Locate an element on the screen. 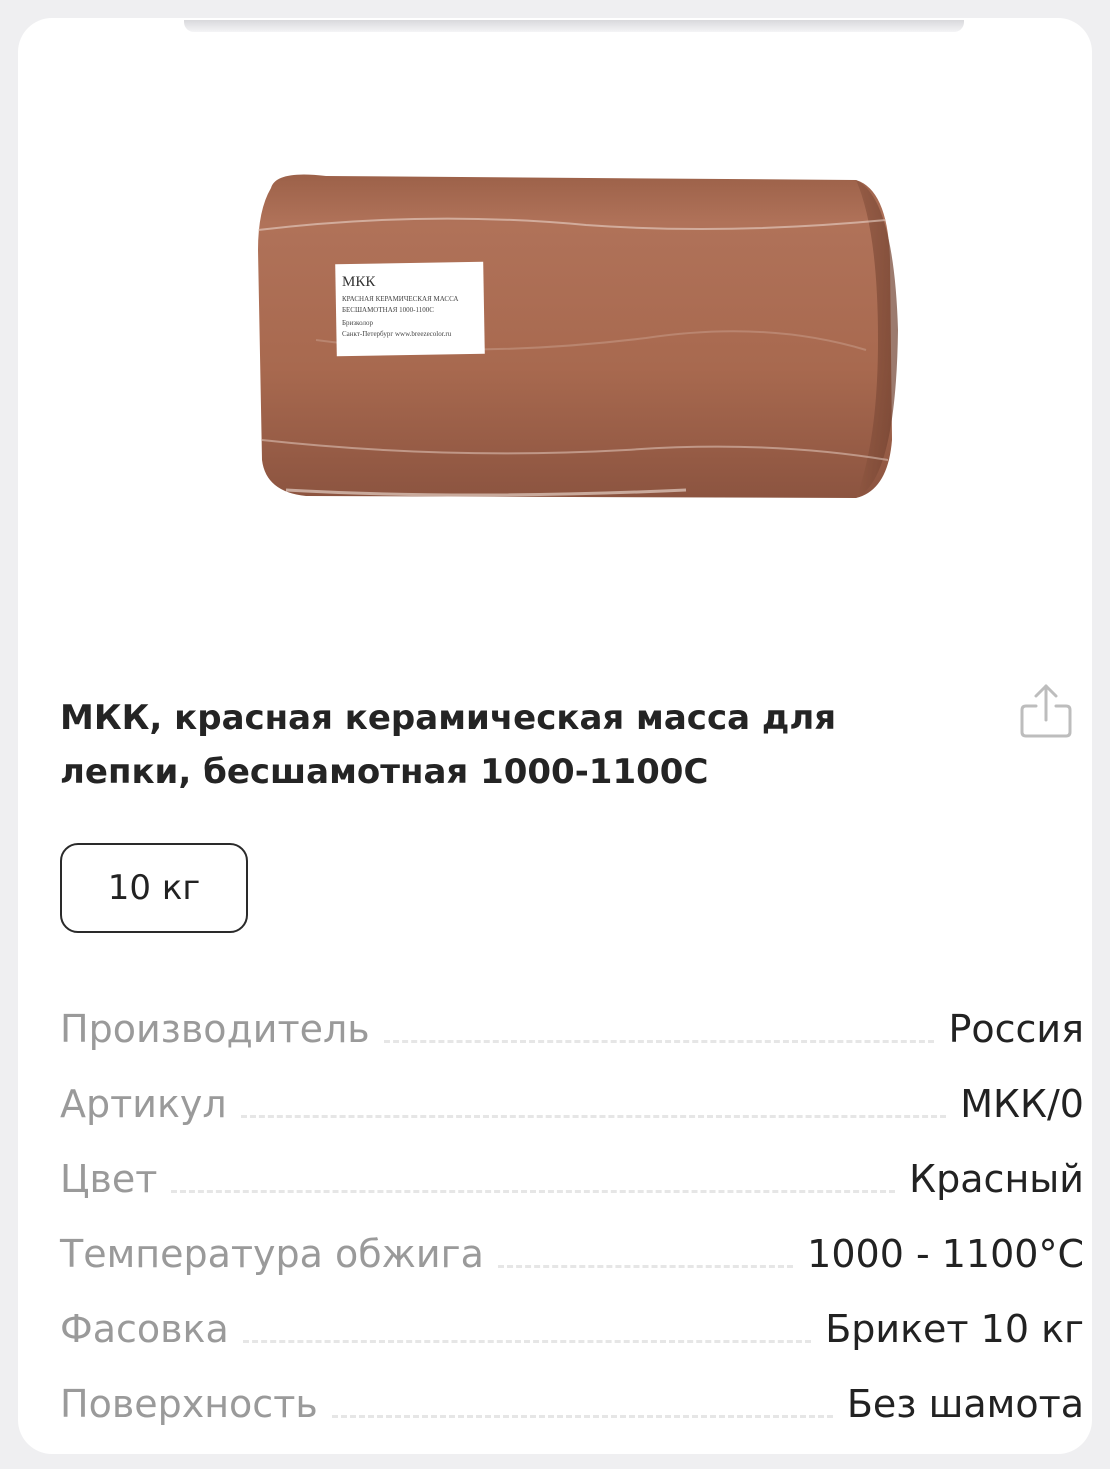 The height and width of the screenshot is (1469, 1110). spec-label: Фасовка is located at coordinates (144, 1329).